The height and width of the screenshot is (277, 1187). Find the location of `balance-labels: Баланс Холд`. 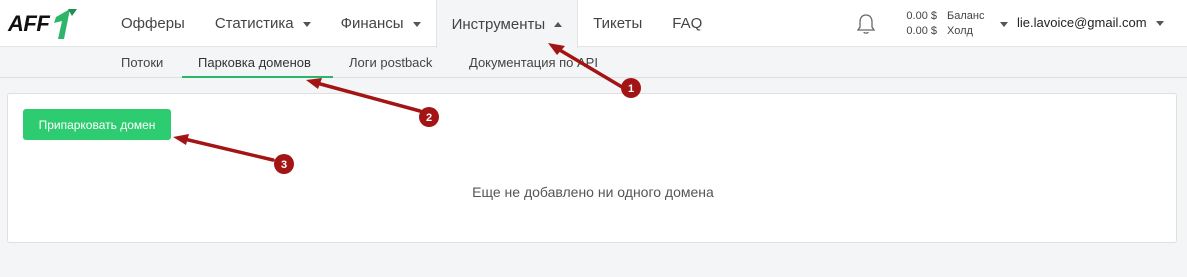

balance-labels: Баланс Холд is located at coordinates (965, 24).